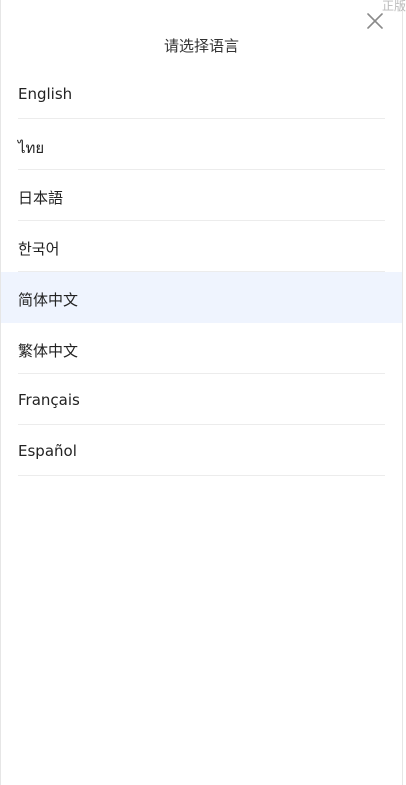  I want to click on language-label: Français, so click(49, 400).